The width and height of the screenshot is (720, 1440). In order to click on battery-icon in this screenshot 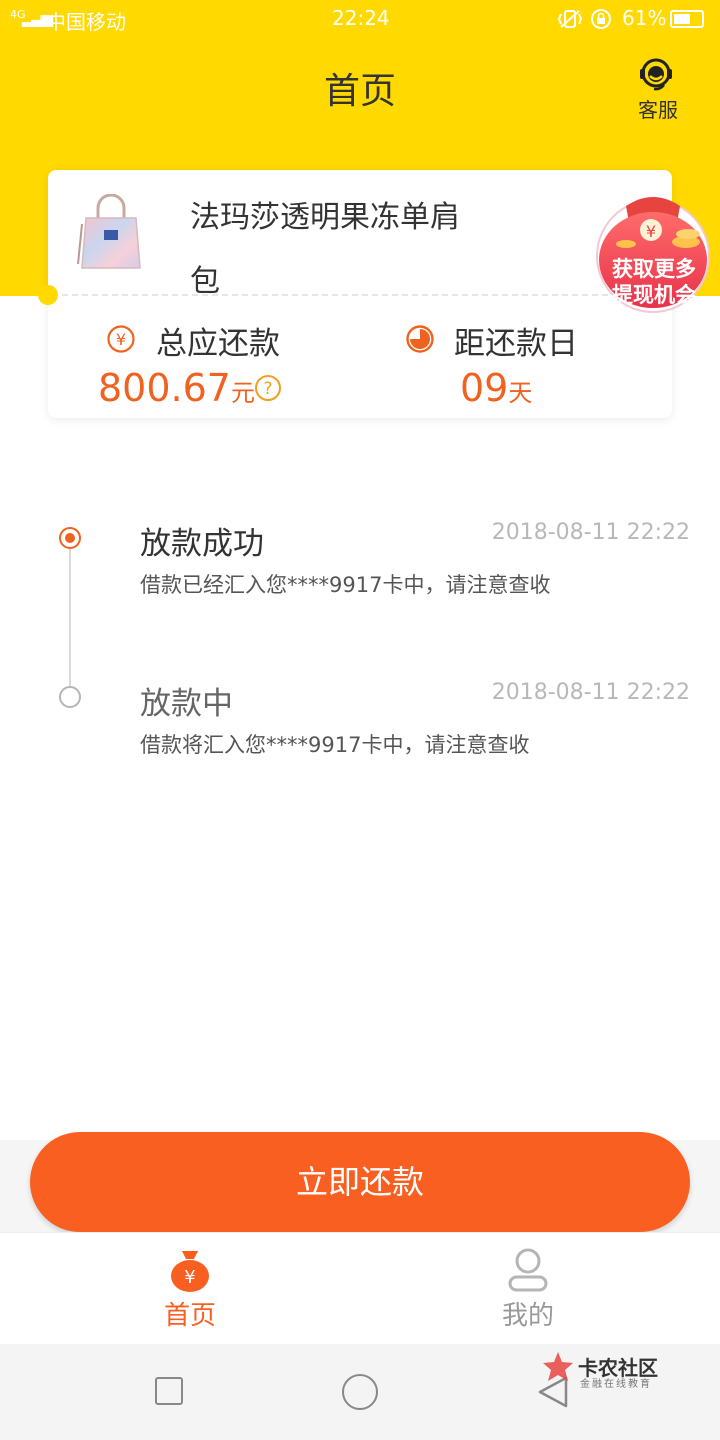, I will do `click(687, 19)`.